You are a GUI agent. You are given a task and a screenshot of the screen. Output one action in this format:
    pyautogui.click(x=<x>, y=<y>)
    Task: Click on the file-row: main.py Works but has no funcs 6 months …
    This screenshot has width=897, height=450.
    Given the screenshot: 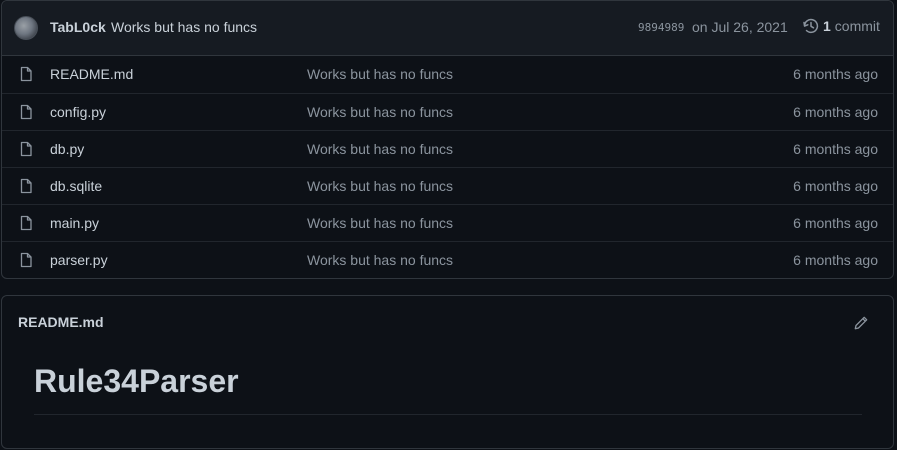 What is the action you would take?
    pyautogui.click(x=447, y=222)
    